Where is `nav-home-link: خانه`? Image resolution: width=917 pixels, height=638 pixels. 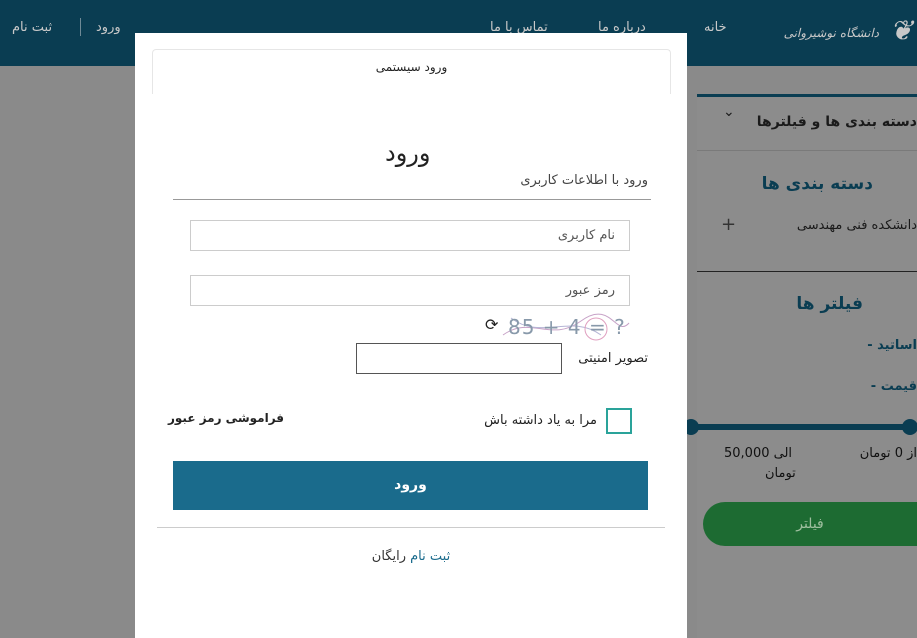
nav-home-link: خانه is located at coordinates (715, 27).